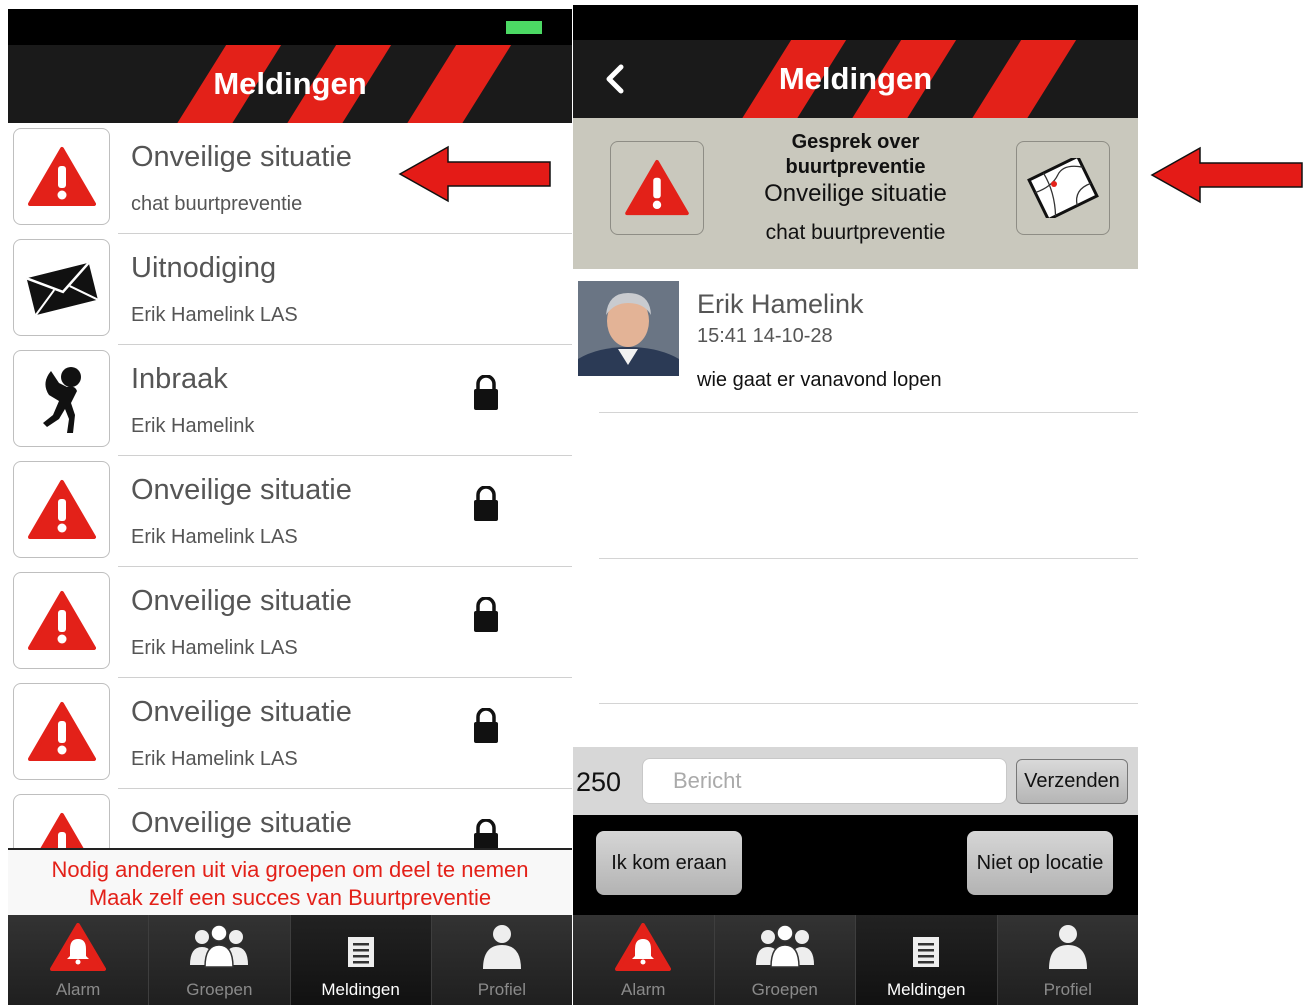 The height and width of the screenshot is (1005, 1311). Describe the element at coordinates (599, 782) in the screenshot. I see `character-counter: 250` at that location.